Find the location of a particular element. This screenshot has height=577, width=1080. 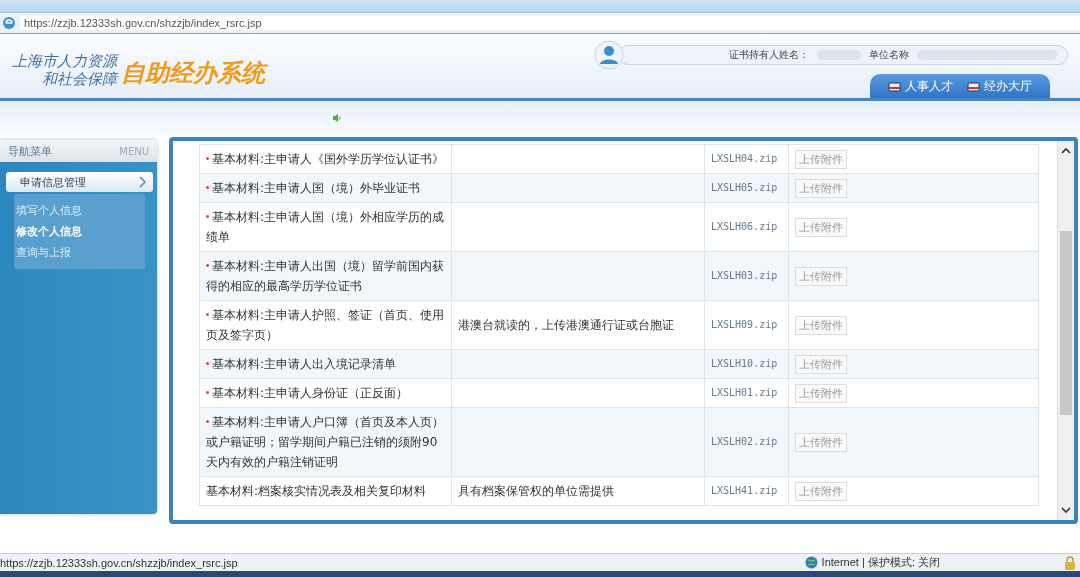

globe-icon is located at coordinates (811, 562).